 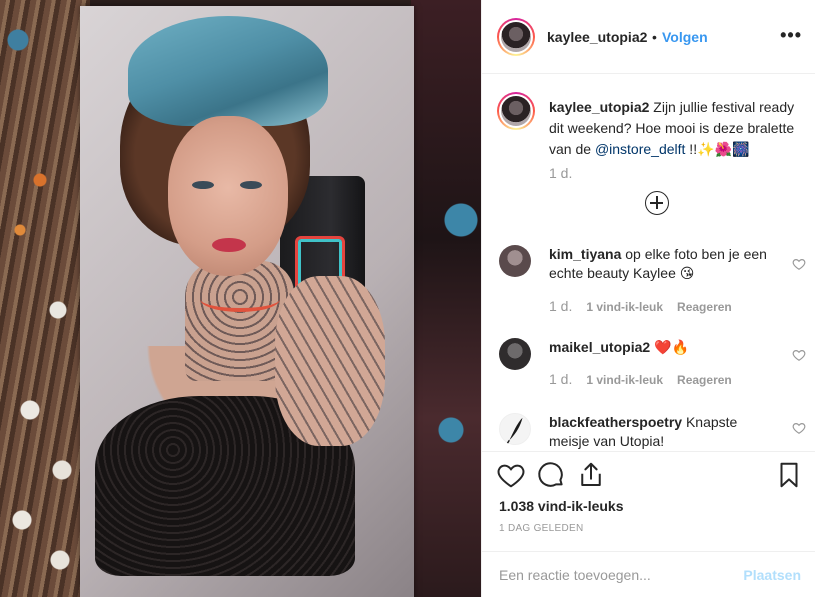 I want to click on load-more-comments-icon, so click(x=657, y=203).